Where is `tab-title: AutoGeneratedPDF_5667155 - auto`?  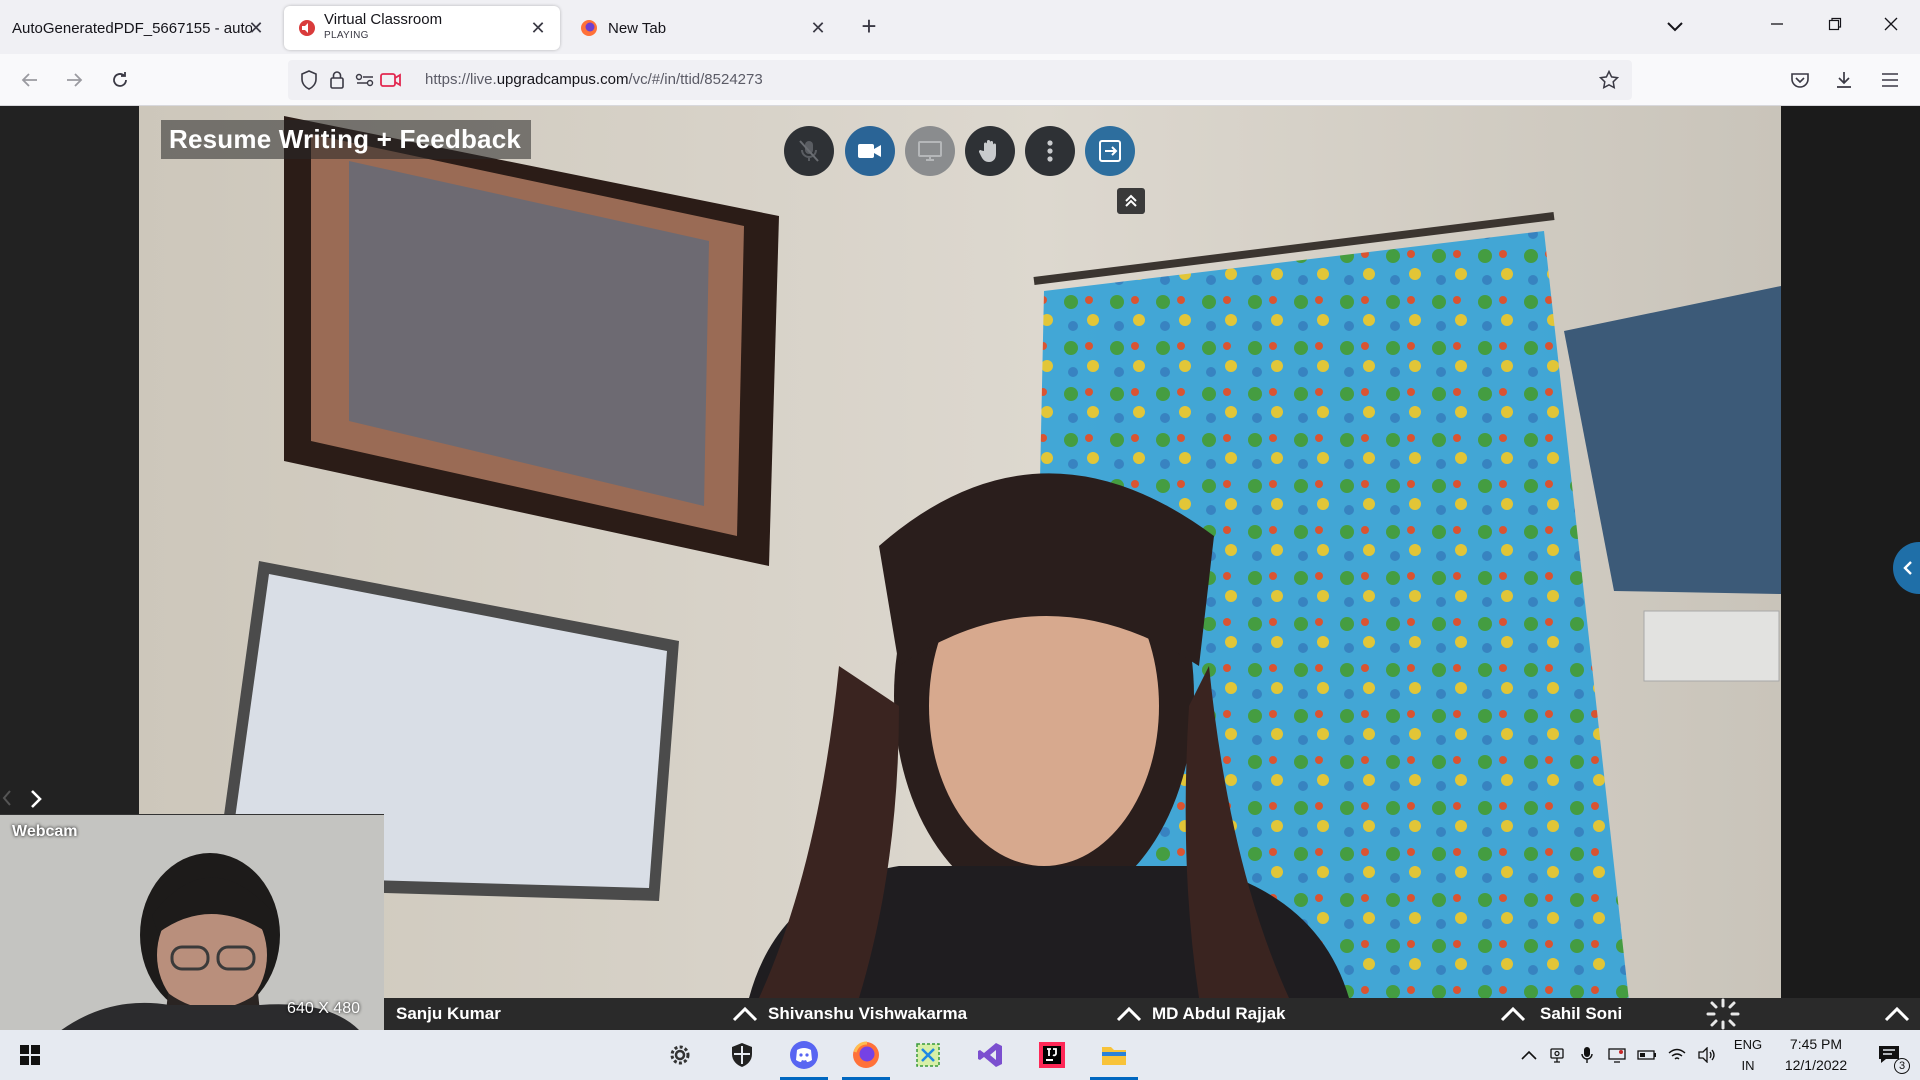 tab-title: AutoGeneratedPDF_5667155 - auto is located at coordinates (132, 28).